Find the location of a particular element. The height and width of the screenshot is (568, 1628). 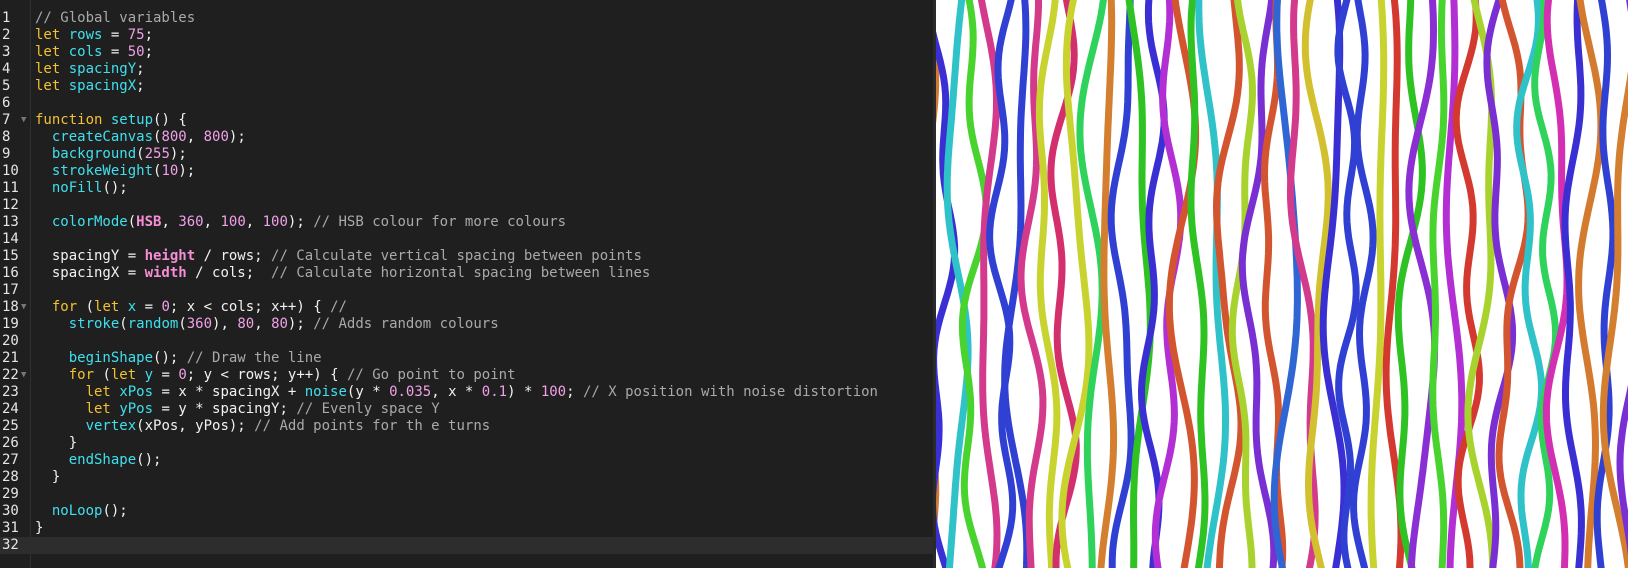

code-line: 30 noLoop(); is located at coordinates (466, 511).